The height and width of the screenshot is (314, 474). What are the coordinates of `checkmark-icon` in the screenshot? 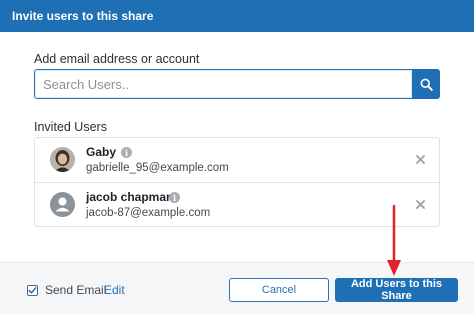 It's located at (32, 290).